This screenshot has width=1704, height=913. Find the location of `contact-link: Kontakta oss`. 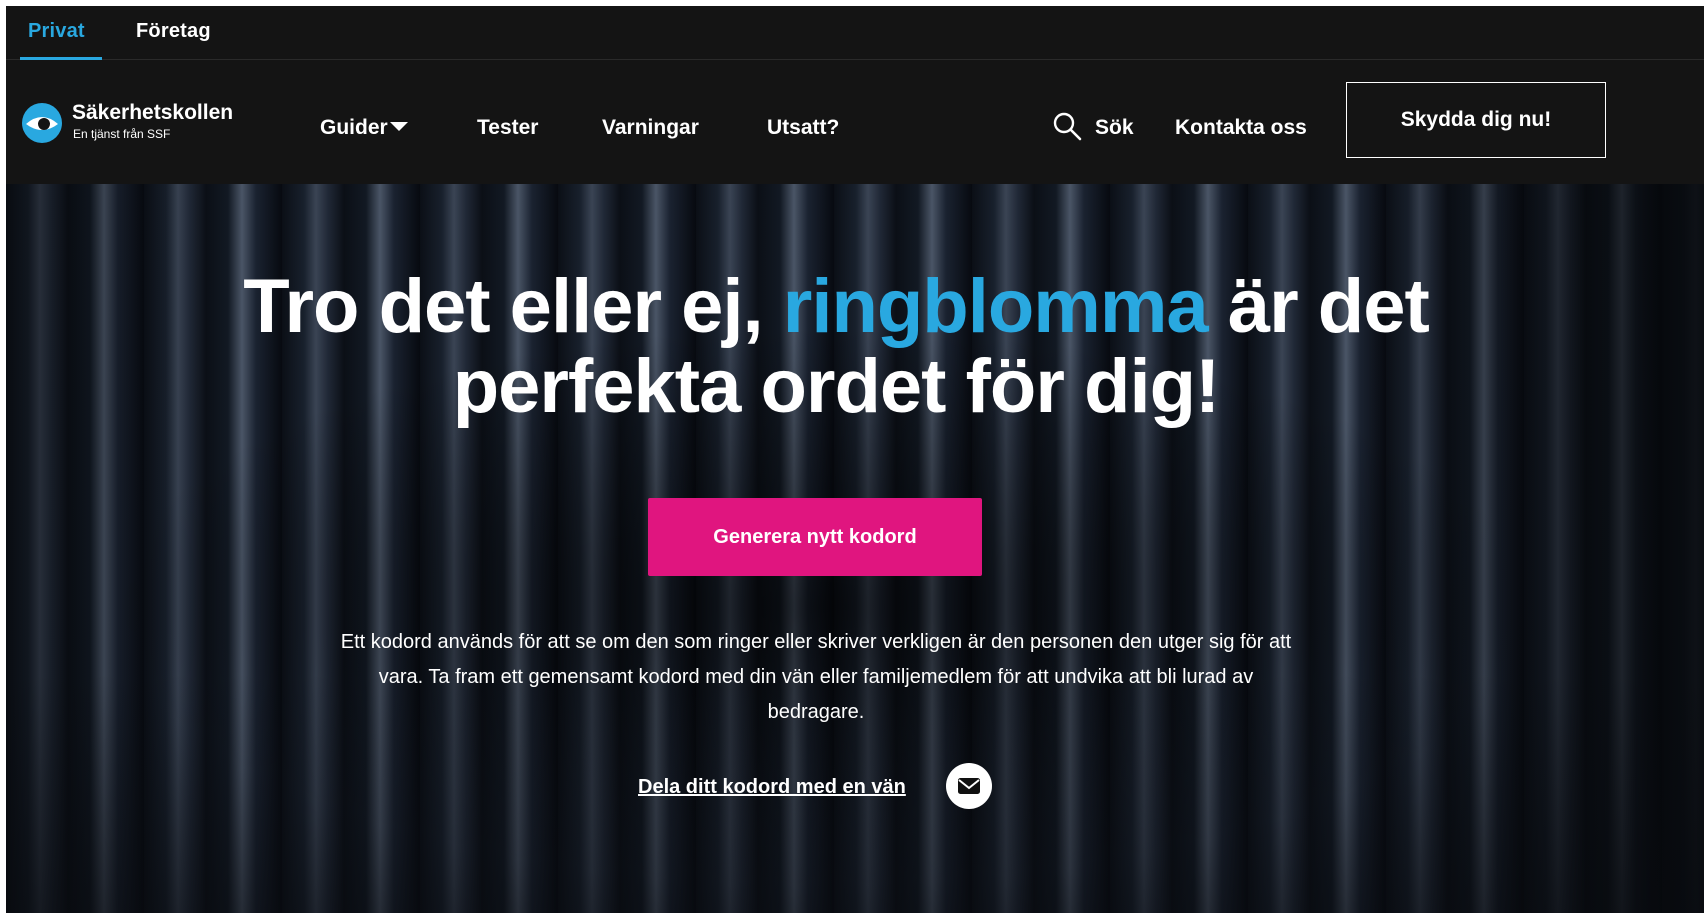

contact-link: Kontakta oss is located at coordinates (1241, 128).